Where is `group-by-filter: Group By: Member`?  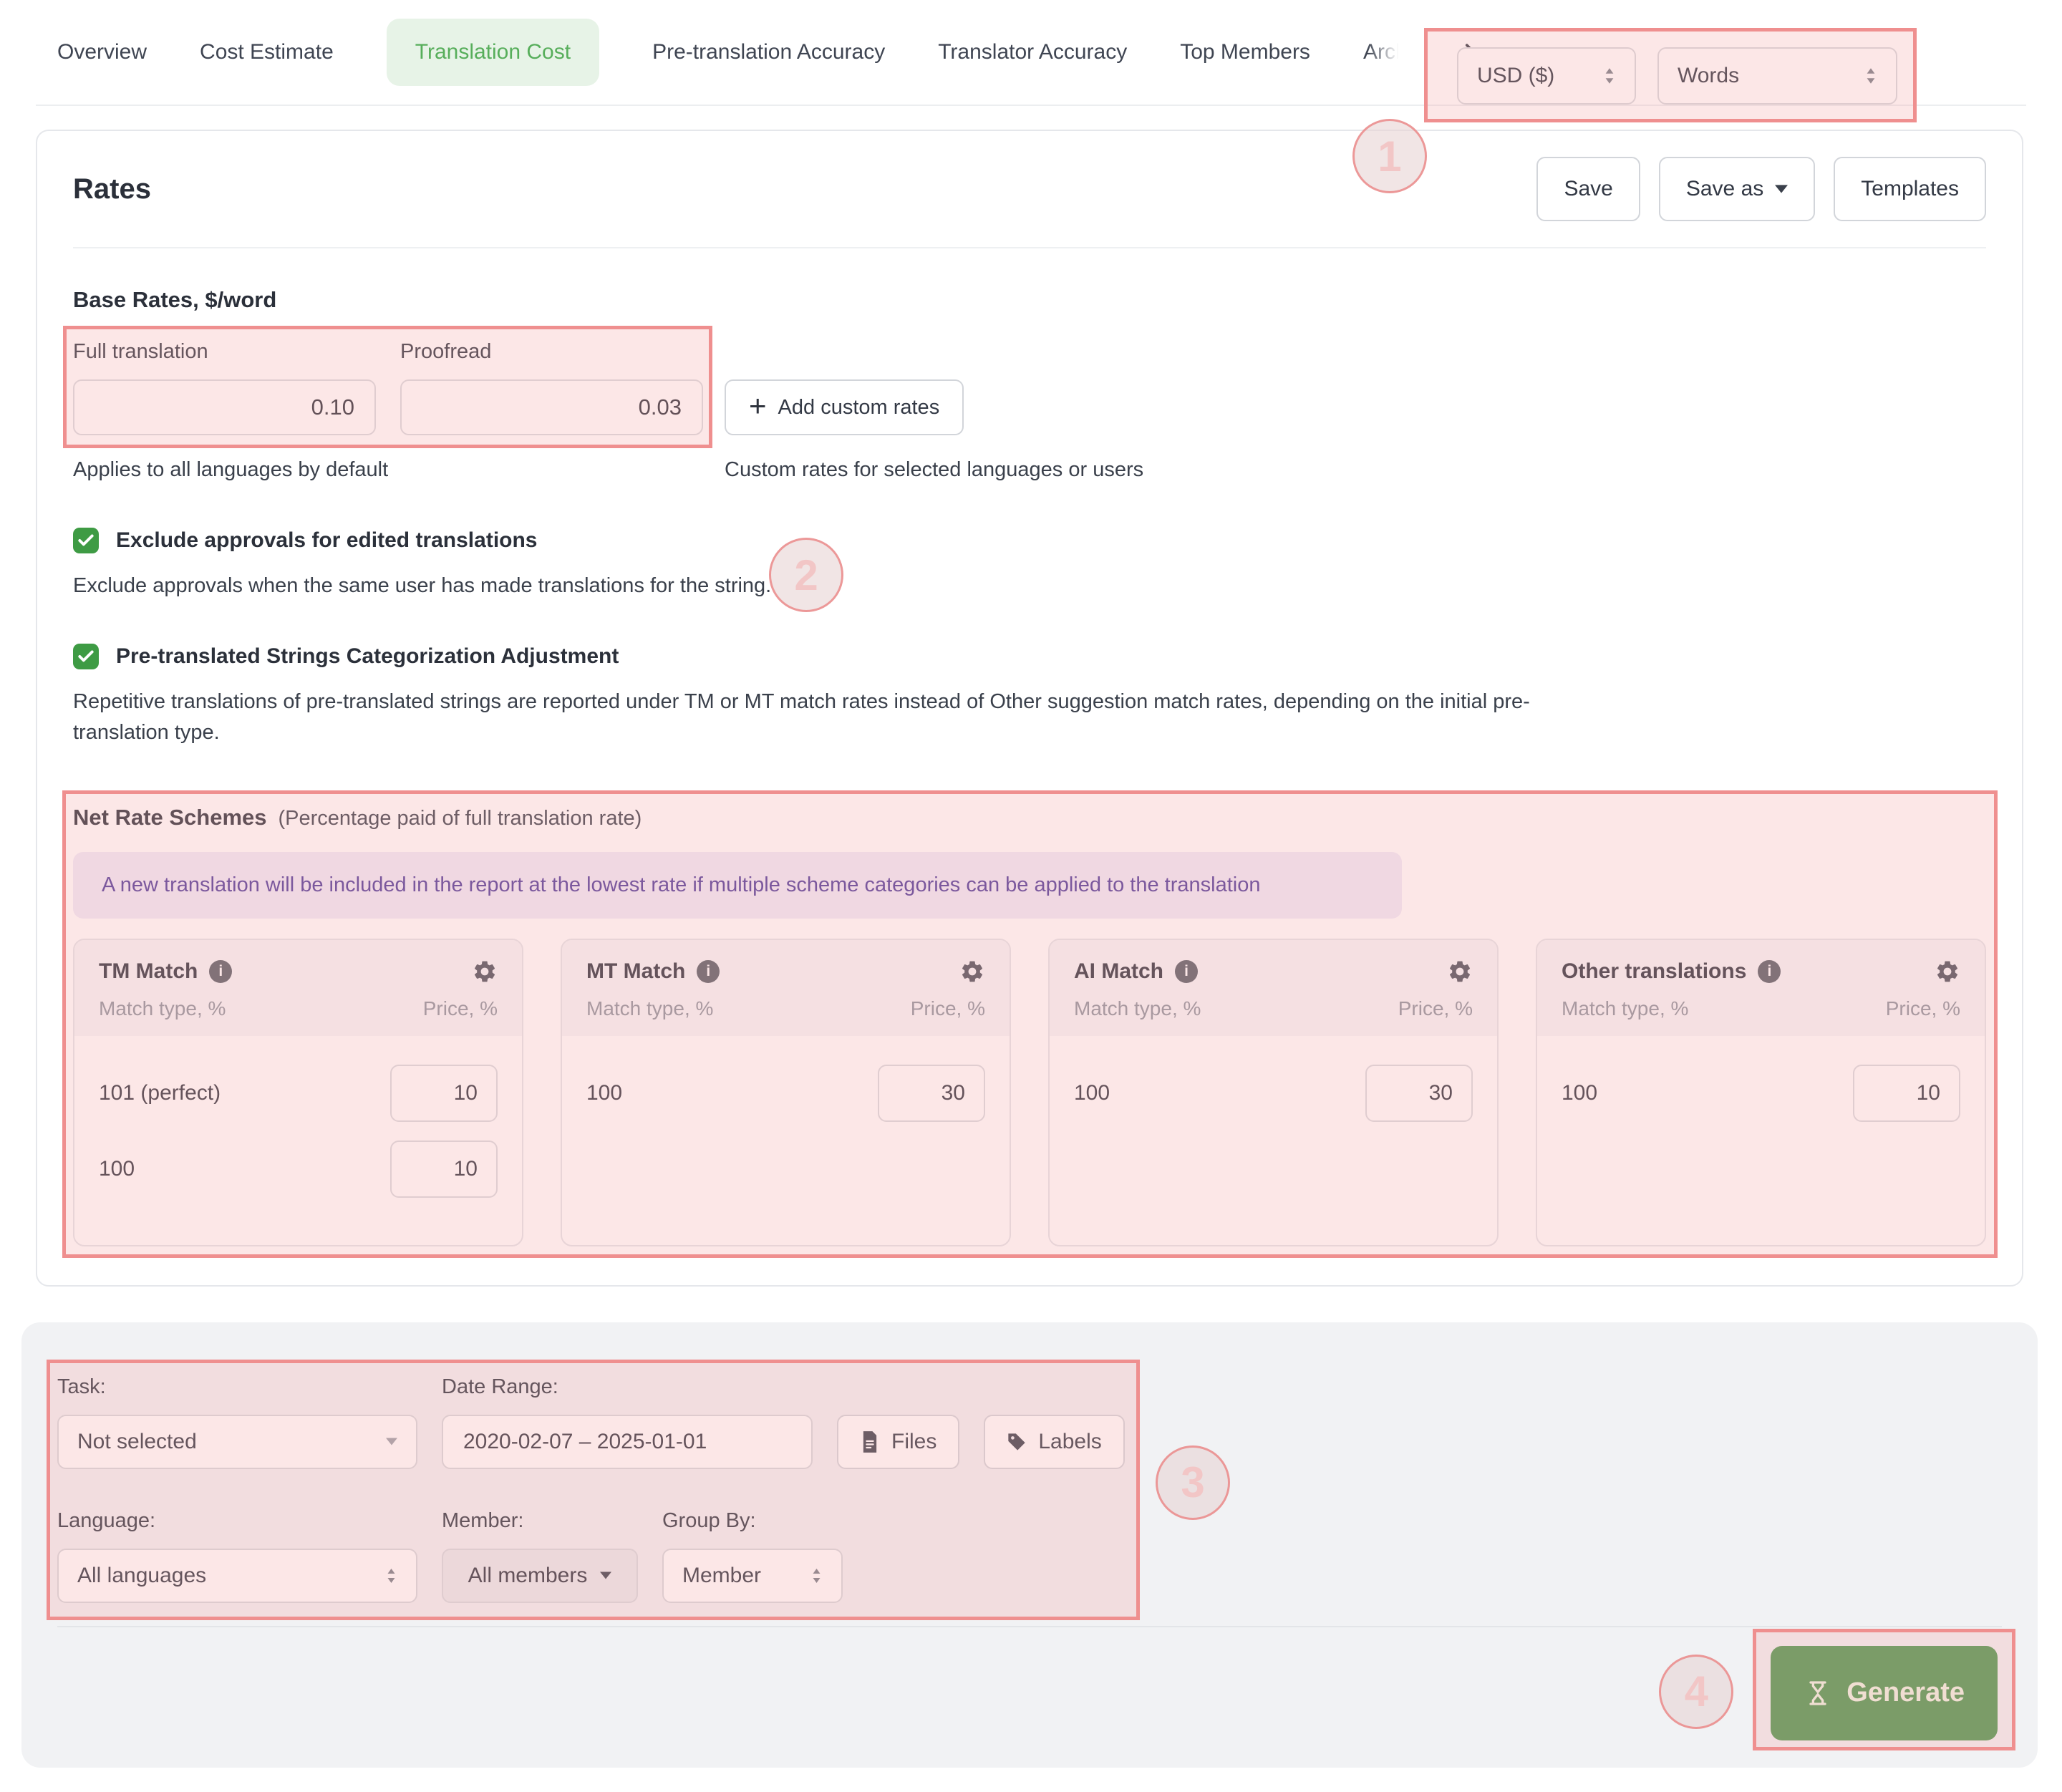 group-by-filter: Group By: Member is located at coordinates (752, 1556).